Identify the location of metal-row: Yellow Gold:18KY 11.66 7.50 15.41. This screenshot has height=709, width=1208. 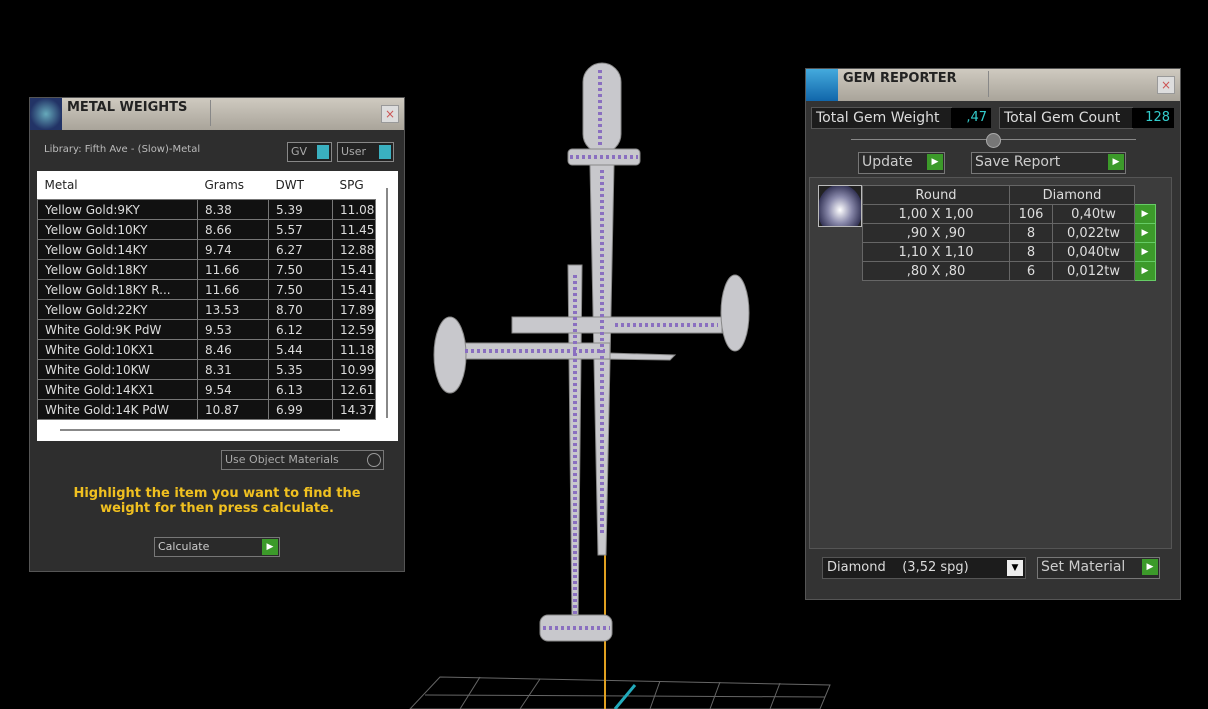
(206, 269).